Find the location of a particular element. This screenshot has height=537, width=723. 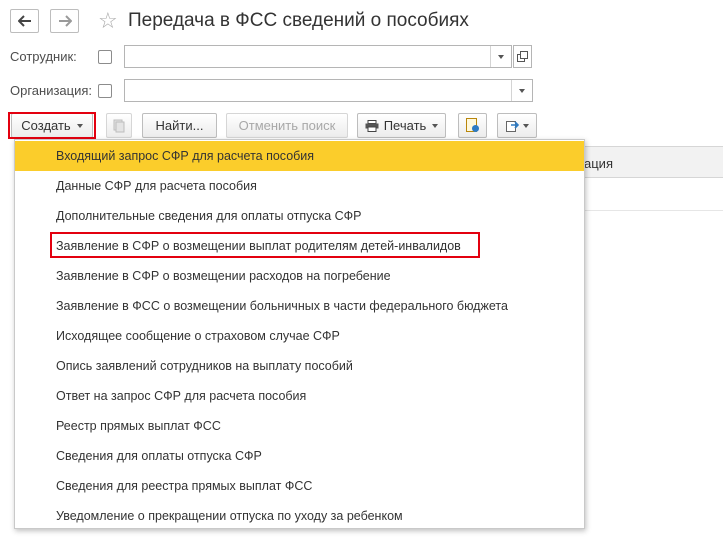

page-title: Передача в ФСС сведений о пособиях is located at coordinates (298, 20).